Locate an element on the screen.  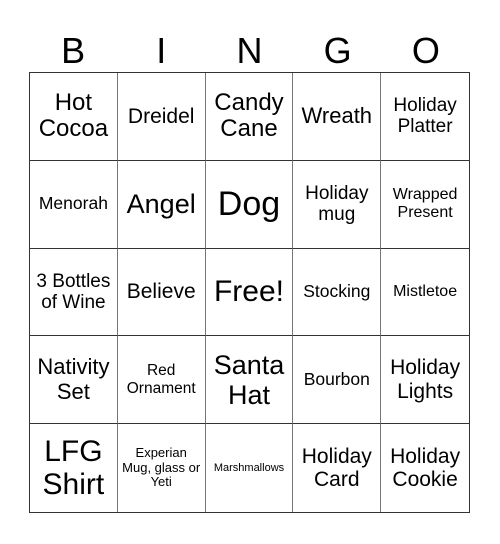
bingo-cell: Dreidel is located at coordinates (161, 117).